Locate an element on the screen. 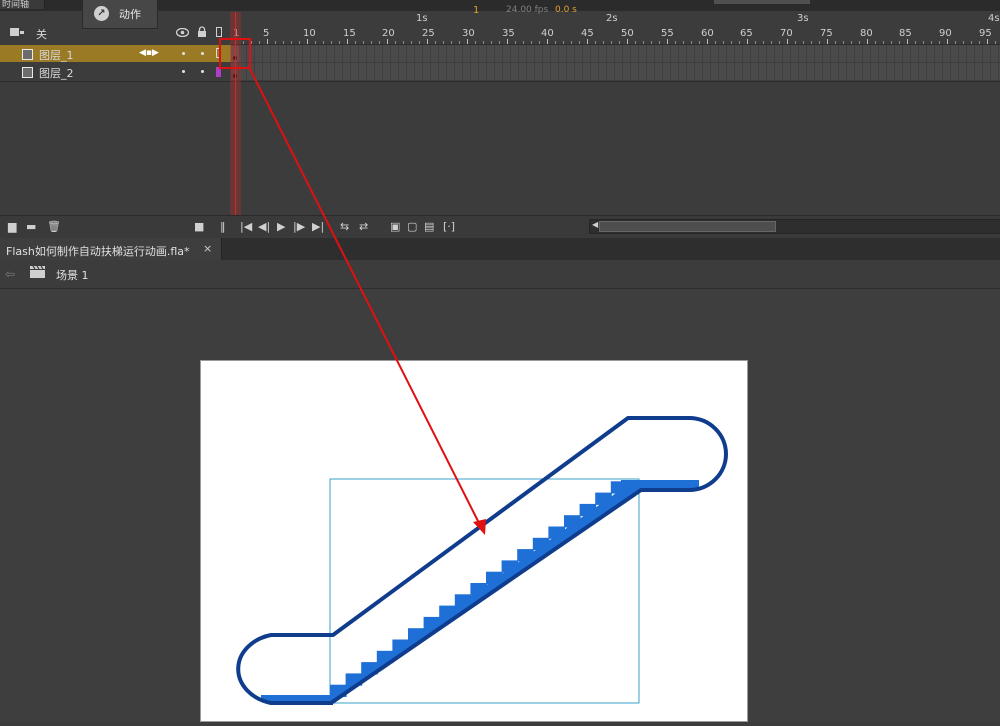 The width and height of the screenshot is (1000, 726). onion-markers-icon: [·] is located at coordinates (449, 226).